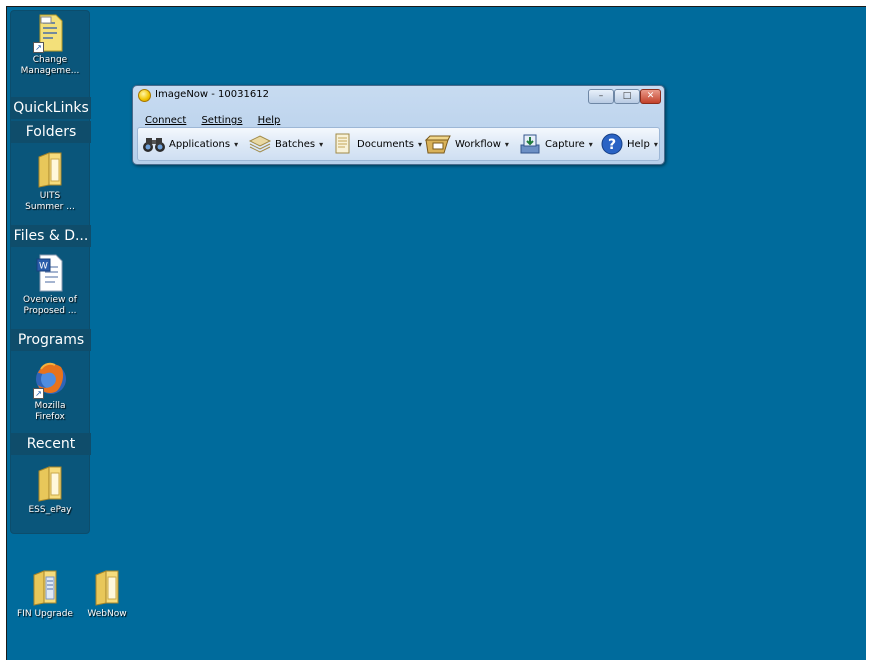 Image resolution: width=872 pixels, height=660 pixels. I want to click on batches-icon, so click(260, 144).